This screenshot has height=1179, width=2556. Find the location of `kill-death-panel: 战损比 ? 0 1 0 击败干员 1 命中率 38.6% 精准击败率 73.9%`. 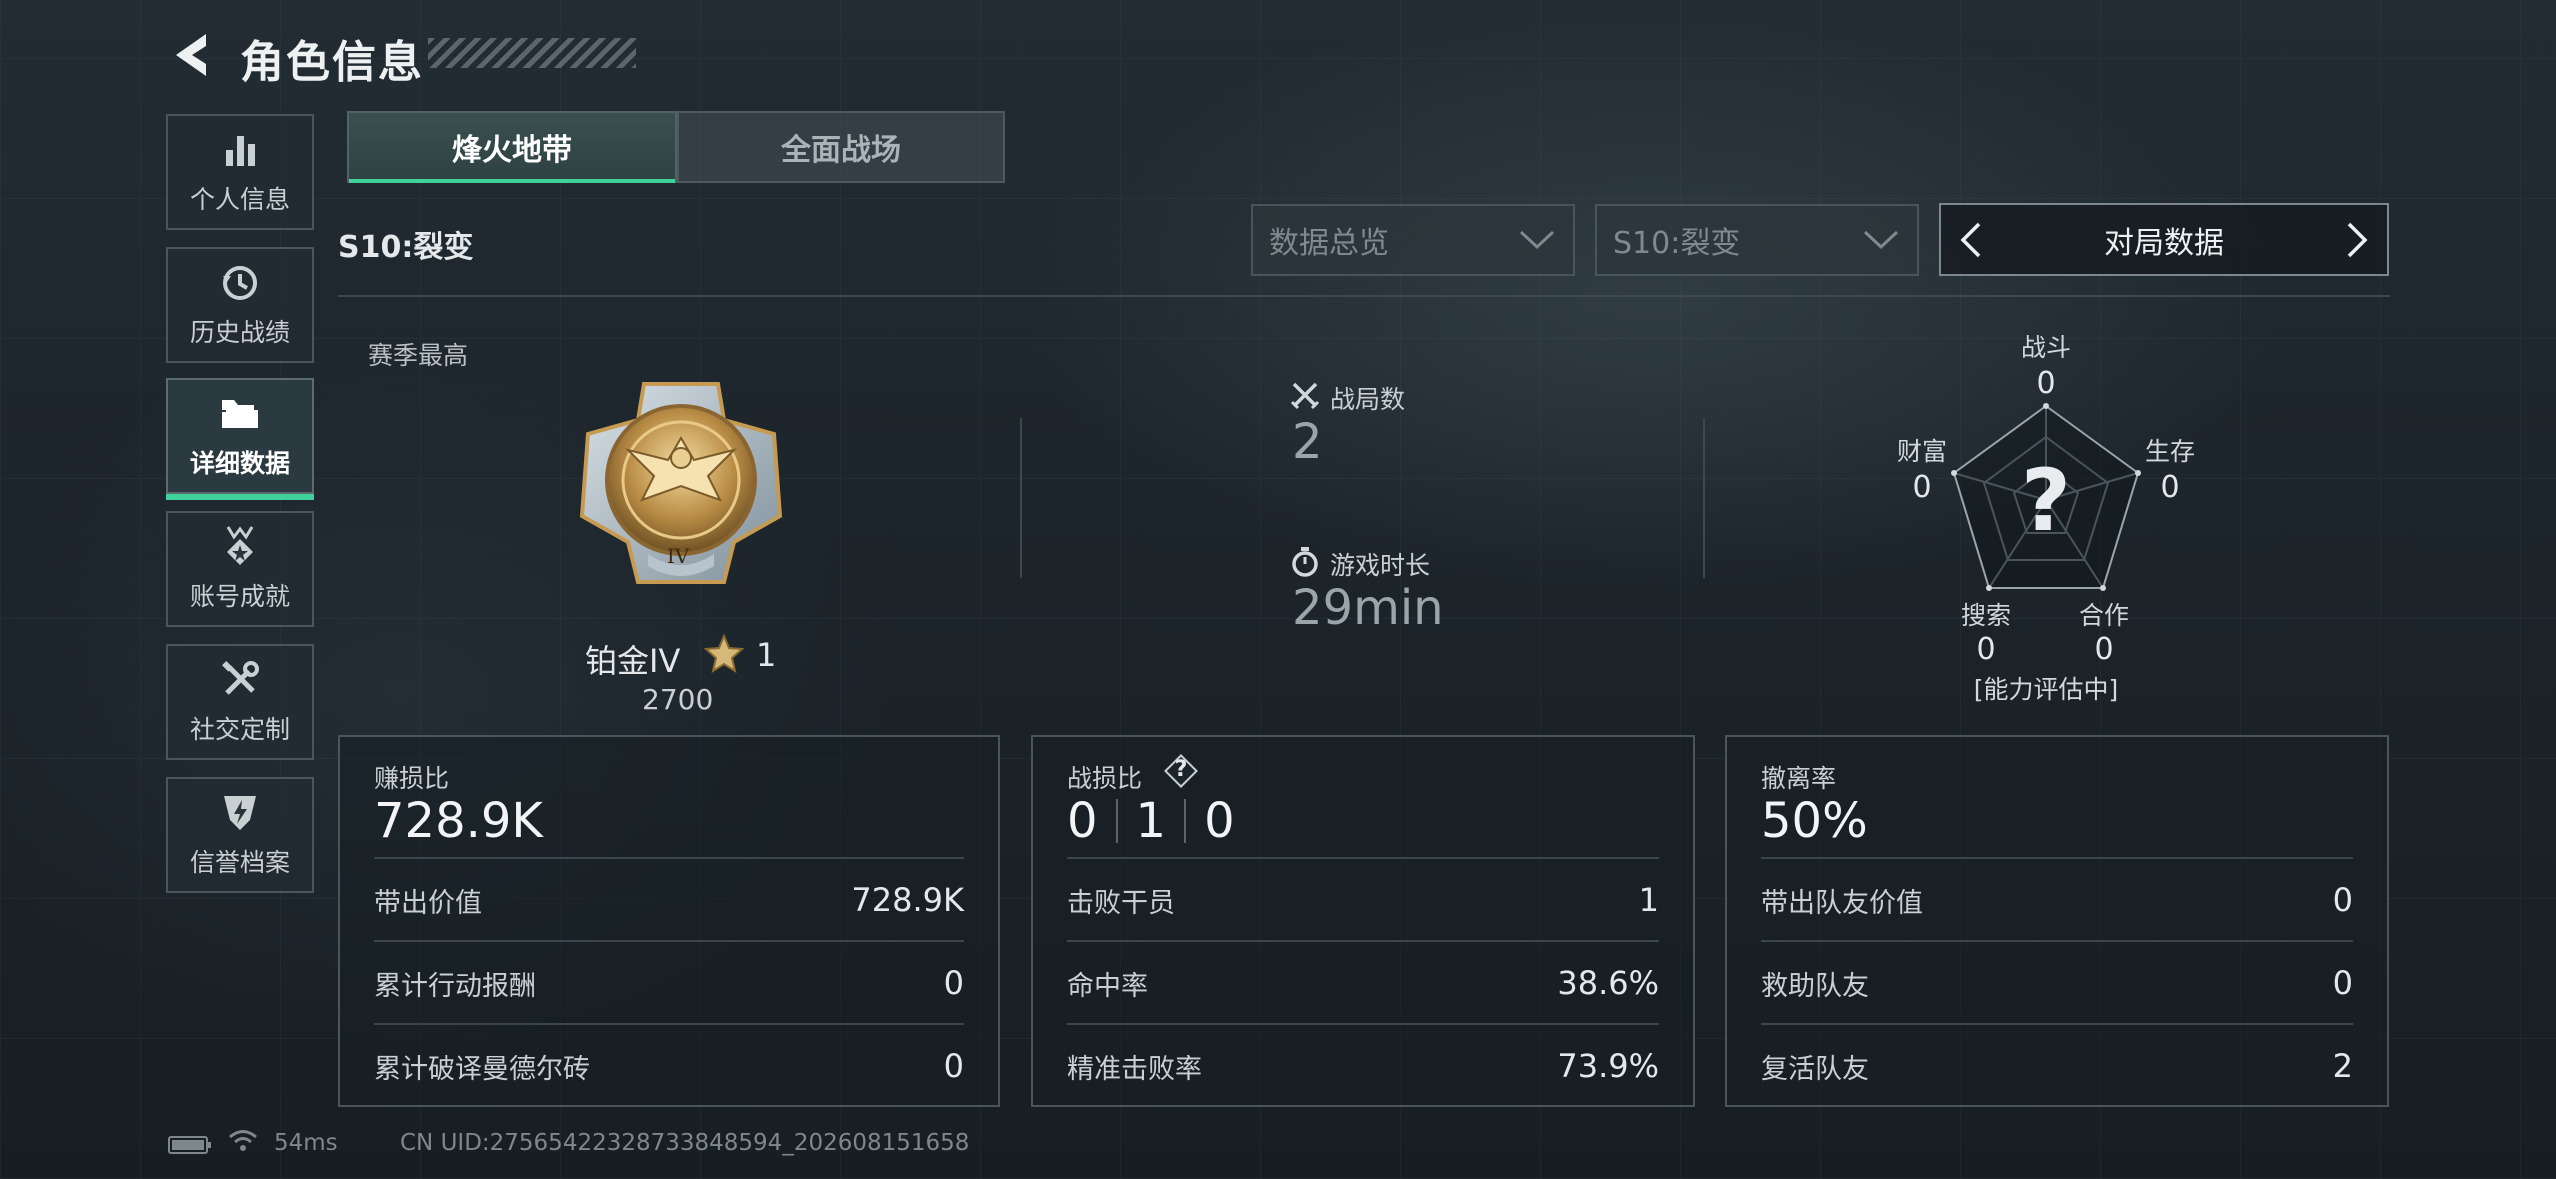

kill-death-panel: 战损比 ? 0 1 0 击败干员 1 命中率 38.6% 精准击败率 73.9% is located at coordinates (1363, 921).